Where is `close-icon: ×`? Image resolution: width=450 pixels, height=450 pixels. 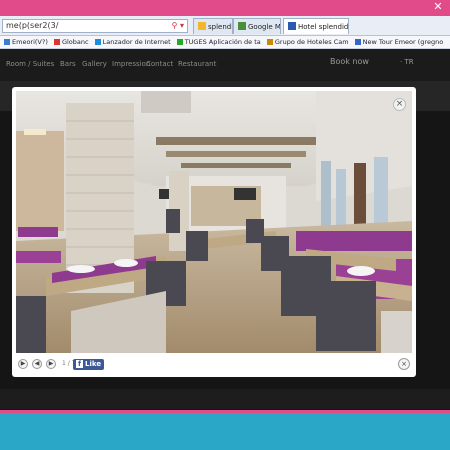 close-icon: × is located at coordinates (404, 364).